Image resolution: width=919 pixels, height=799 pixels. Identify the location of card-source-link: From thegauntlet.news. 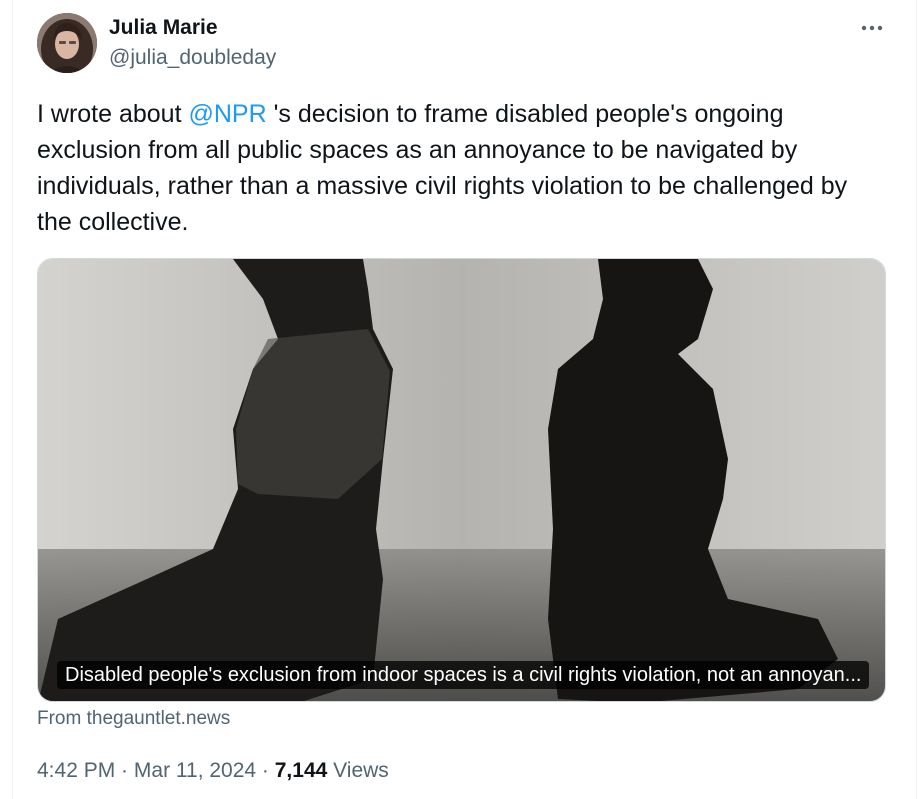
(133, 719).